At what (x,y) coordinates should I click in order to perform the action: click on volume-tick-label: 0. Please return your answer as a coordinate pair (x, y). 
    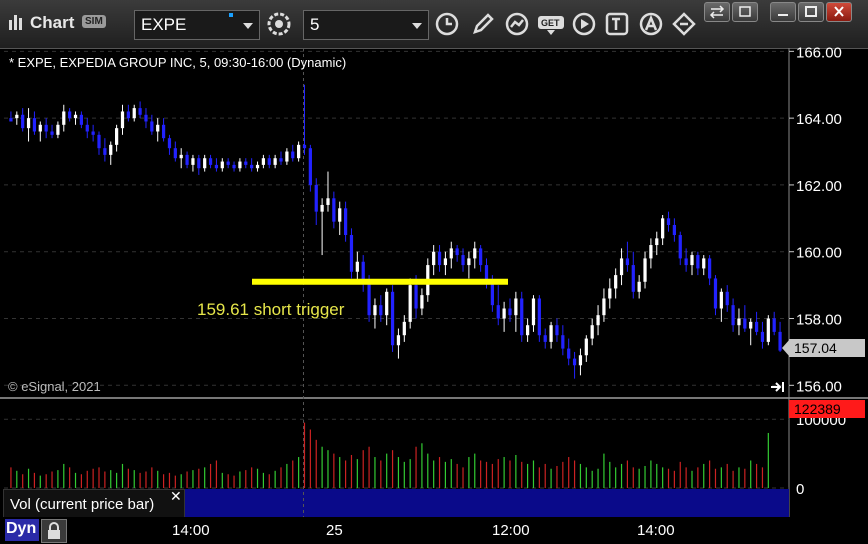
    Looking at the image, I should click on (800, 489).